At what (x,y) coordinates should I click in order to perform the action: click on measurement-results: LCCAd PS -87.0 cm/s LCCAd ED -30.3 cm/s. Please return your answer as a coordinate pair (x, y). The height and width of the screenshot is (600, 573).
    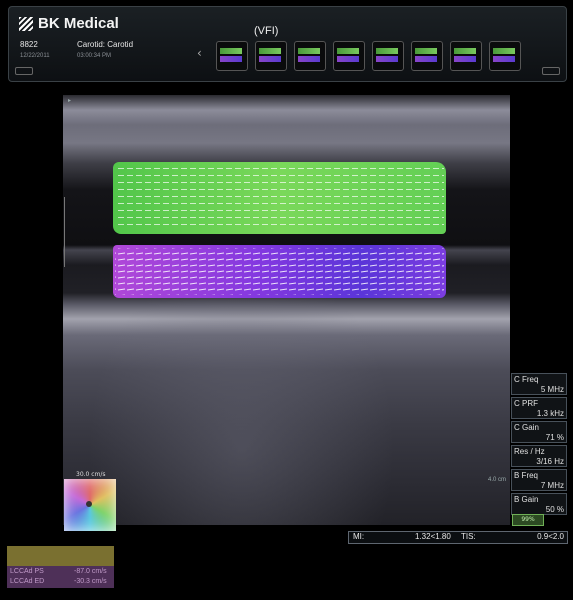
    Looking at the image, I should click on (60, 577).